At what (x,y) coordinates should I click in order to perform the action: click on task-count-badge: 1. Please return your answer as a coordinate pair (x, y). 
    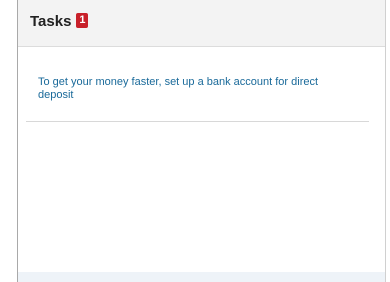
    Looking at the image, I should click on (82, 20).